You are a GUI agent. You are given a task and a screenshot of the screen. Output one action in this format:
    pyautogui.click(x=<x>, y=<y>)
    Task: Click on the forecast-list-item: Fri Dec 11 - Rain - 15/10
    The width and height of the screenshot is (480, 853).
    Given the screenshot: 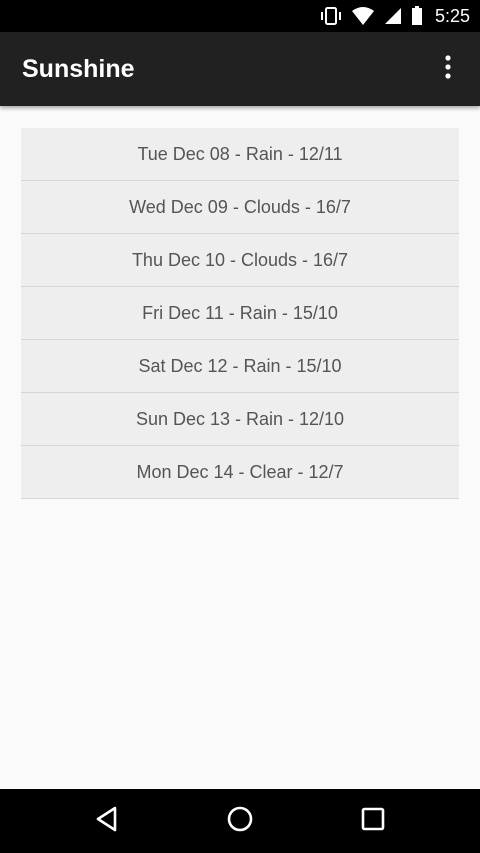 What is the action you would take?
    pyautogui.click(x=240, y=313)
    